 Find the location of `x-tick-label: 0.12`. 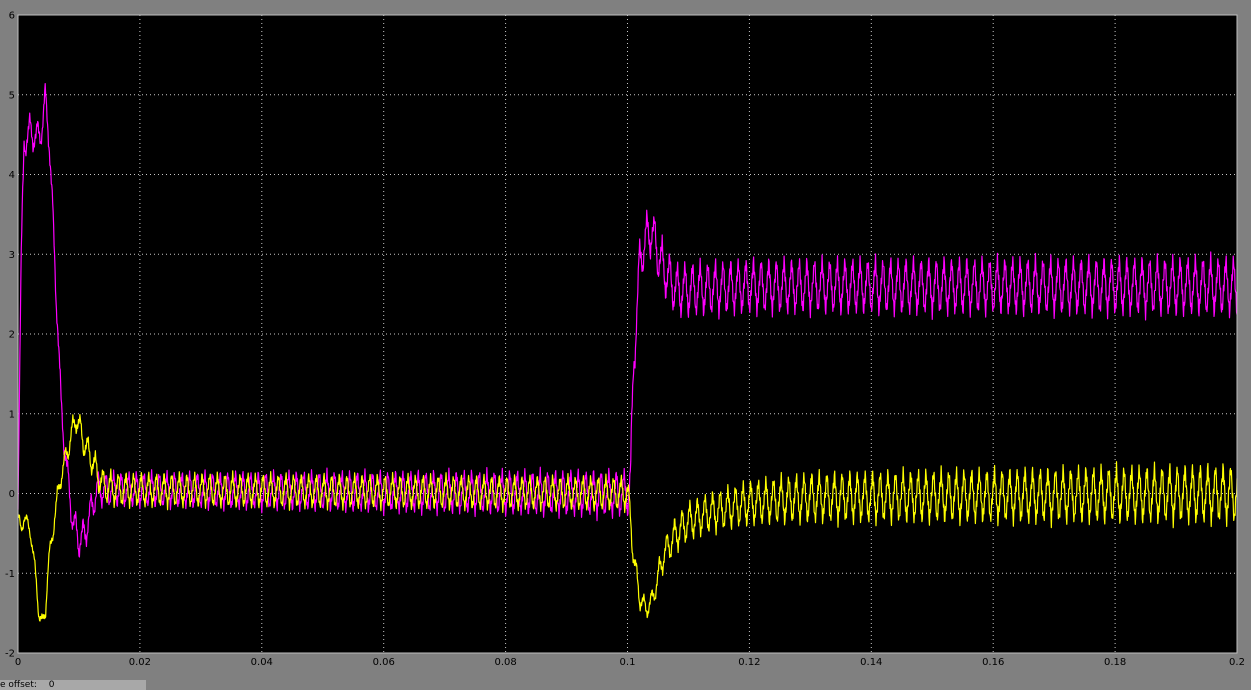

x-tick-label: 0.12 is located at coordinates (749, 662).